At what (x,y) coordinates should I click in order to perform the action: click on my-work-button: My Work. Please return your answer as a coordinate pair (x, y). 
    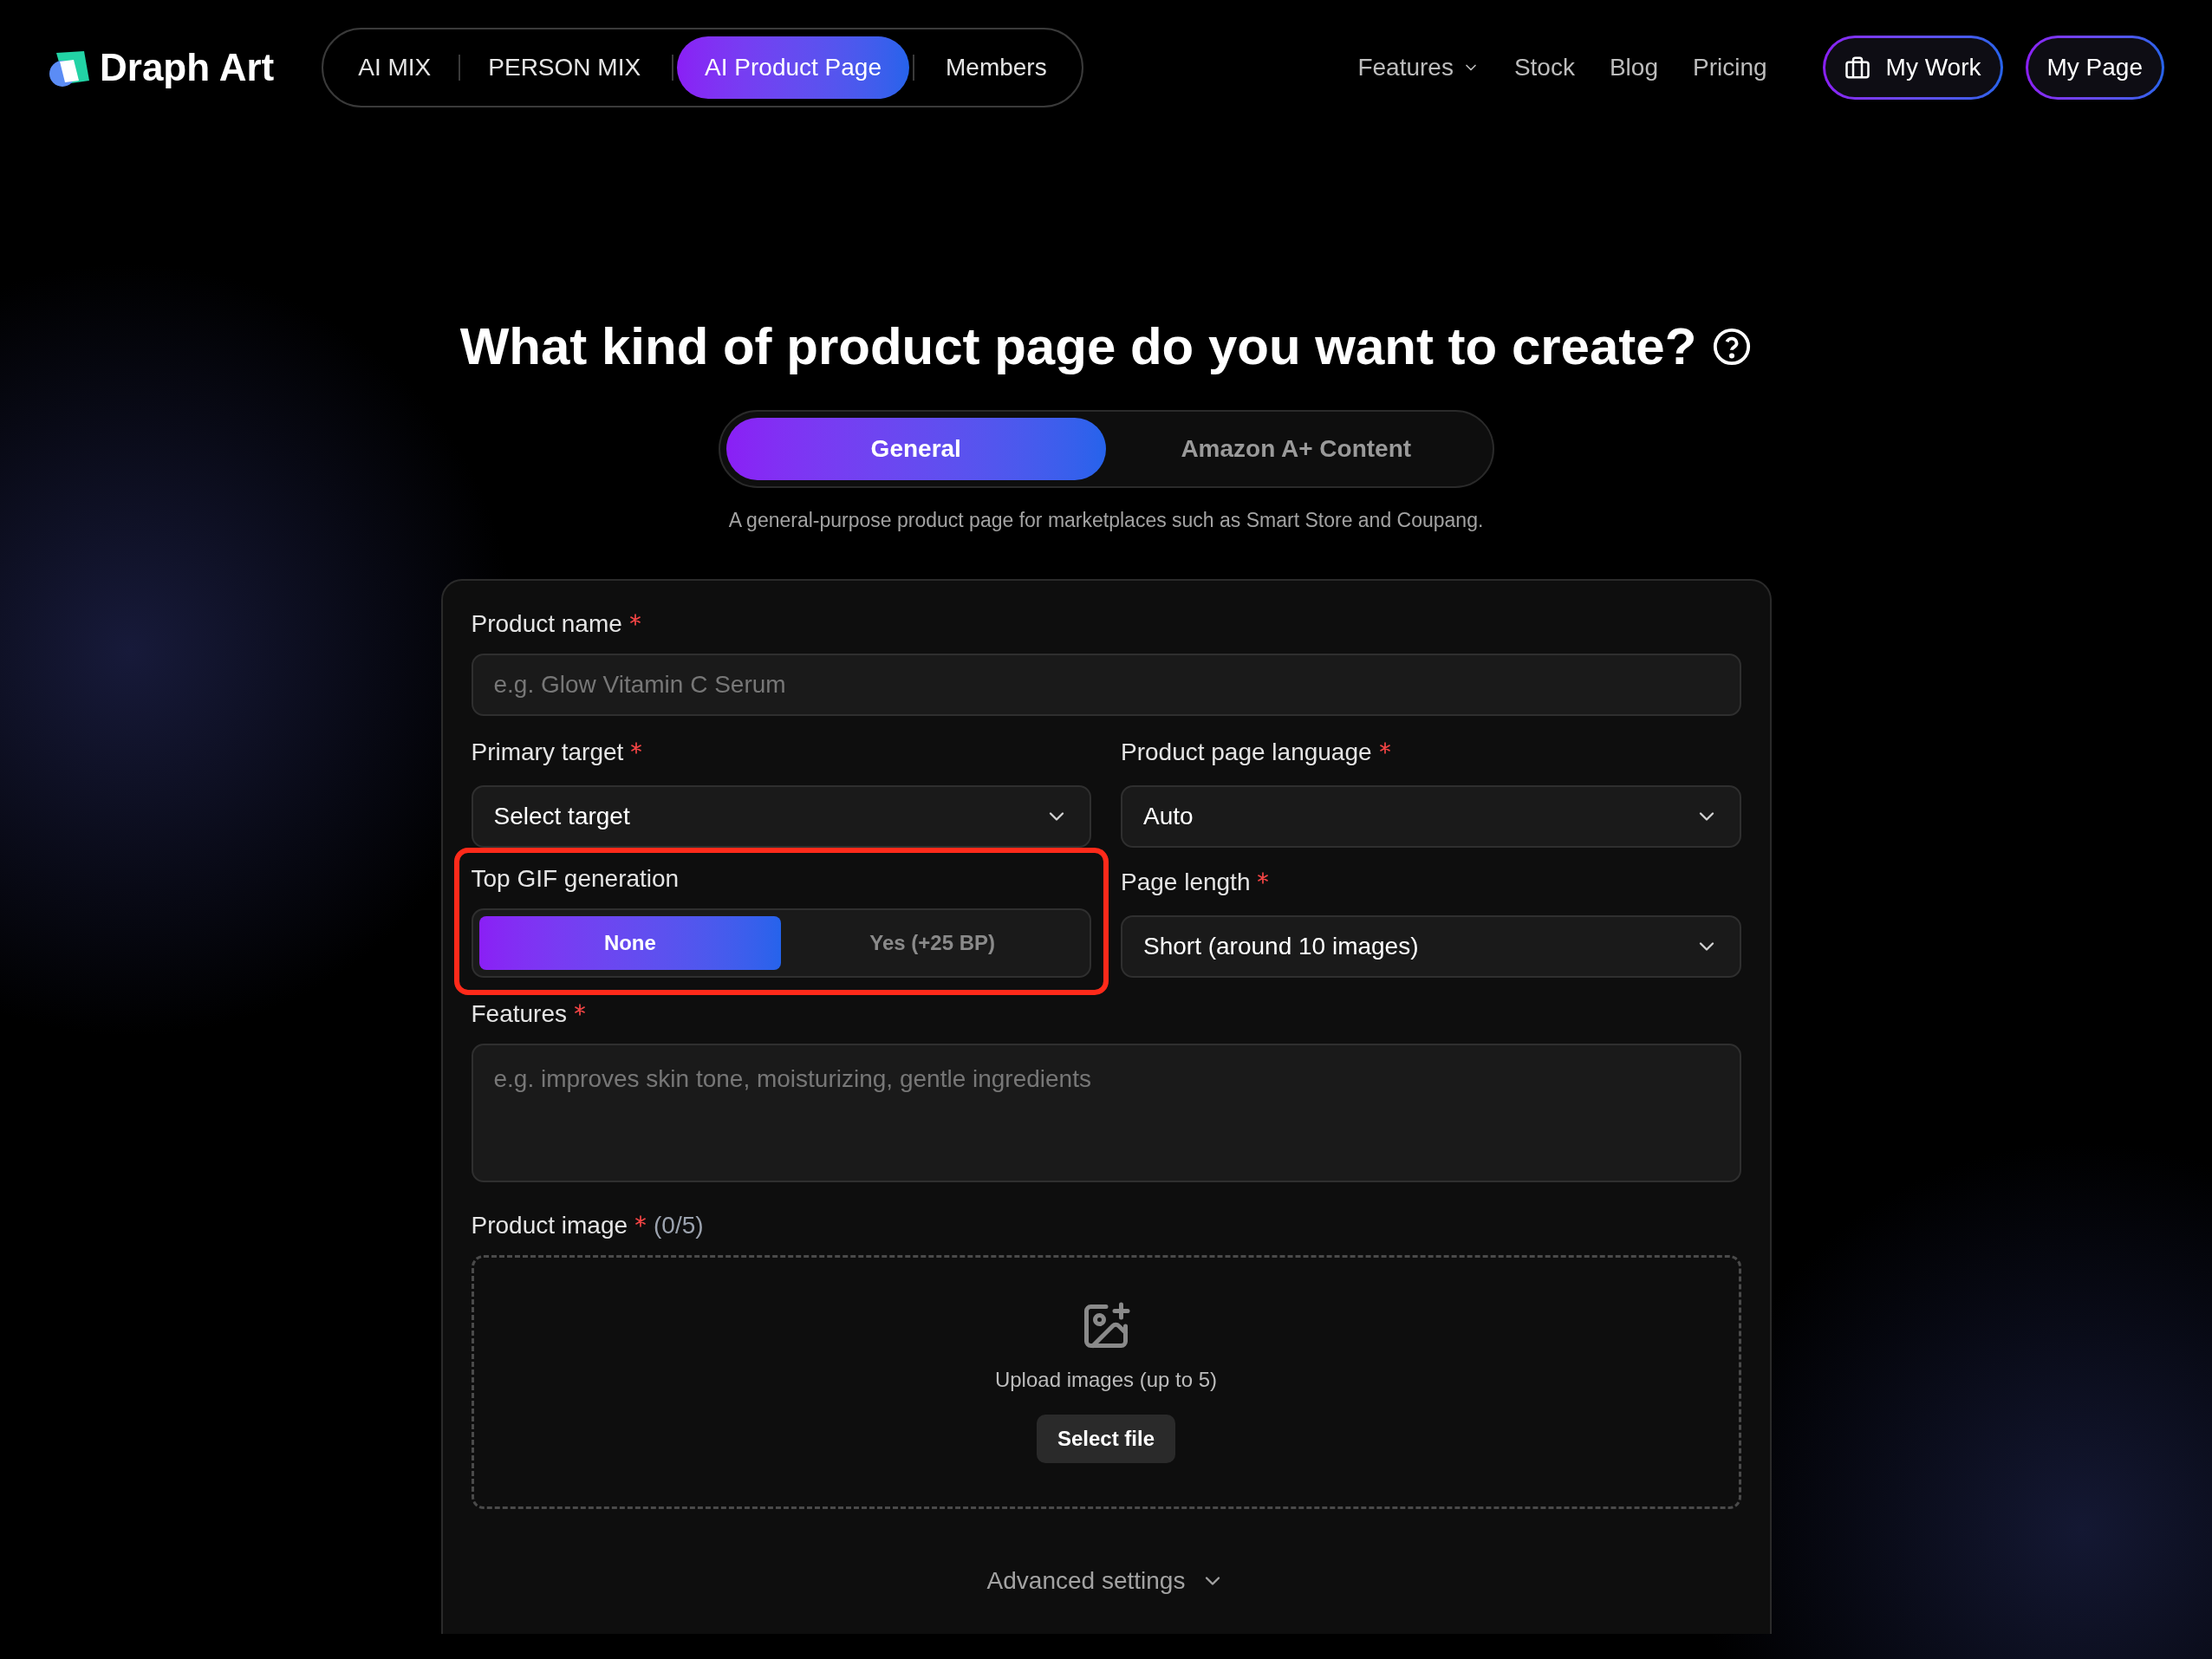
    Looking at the image, I should click on (1913, 67).